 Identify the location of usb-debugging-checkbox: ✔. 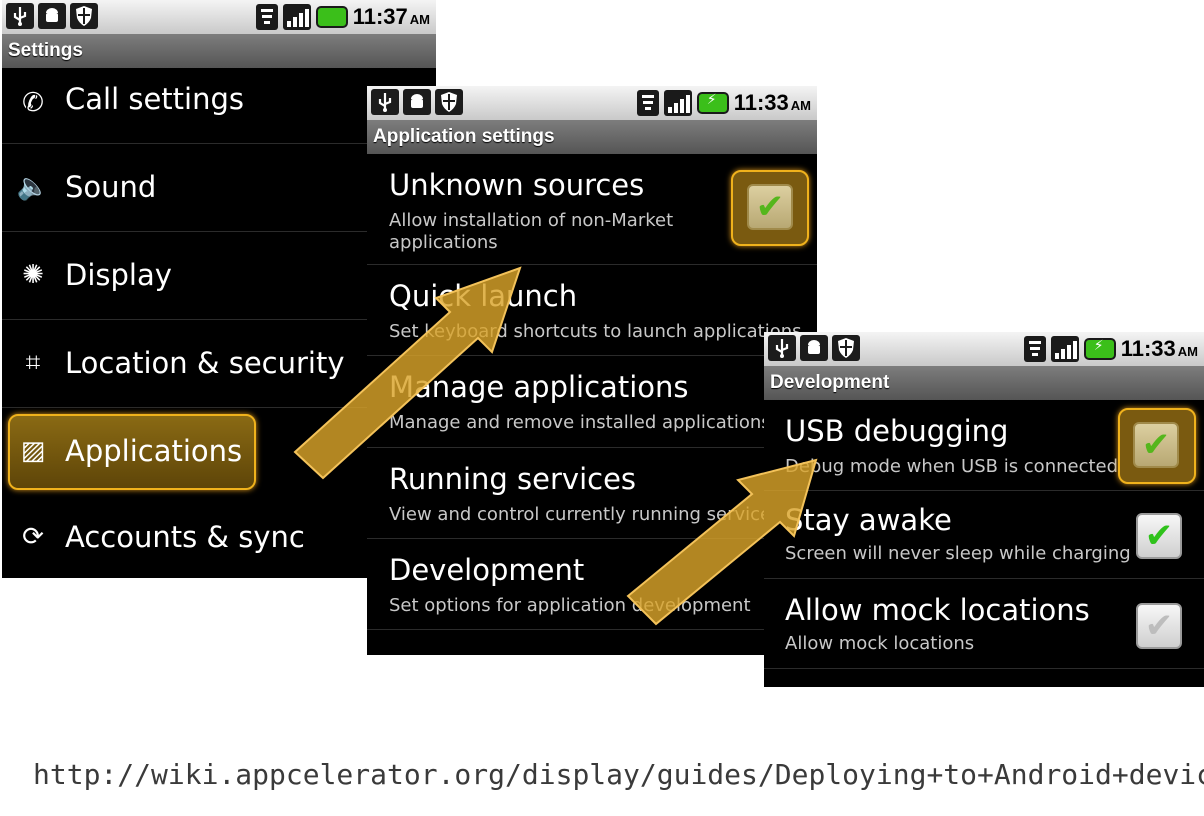
(1156, 445).